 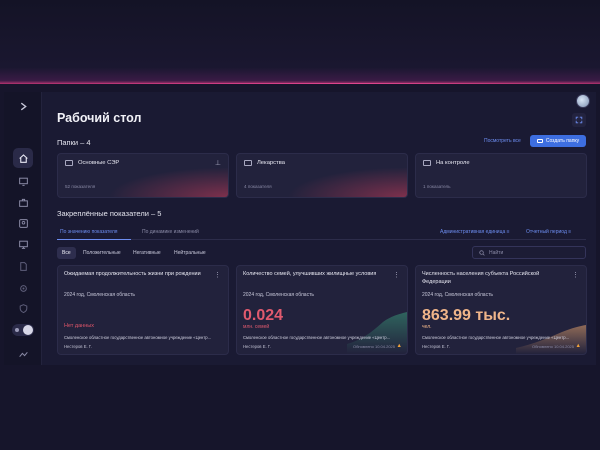 What do you see at coordinates (17, 330) in the screenshot?
I see `sun-icon` at bounding box center [17, 330].